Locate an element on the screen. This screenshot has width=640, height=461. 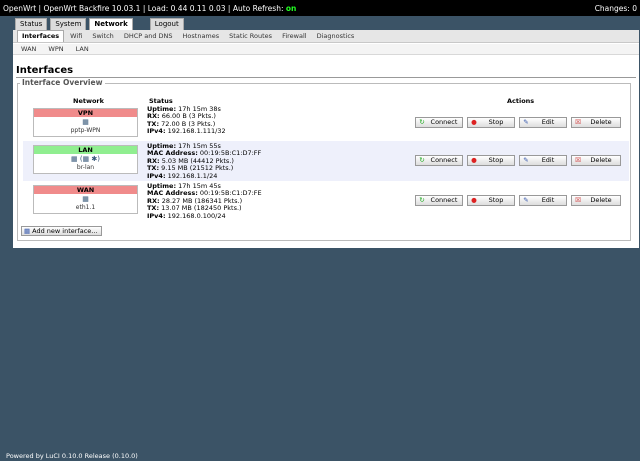
iface-tab-wan: WAN is located at coordinates (28, 49).